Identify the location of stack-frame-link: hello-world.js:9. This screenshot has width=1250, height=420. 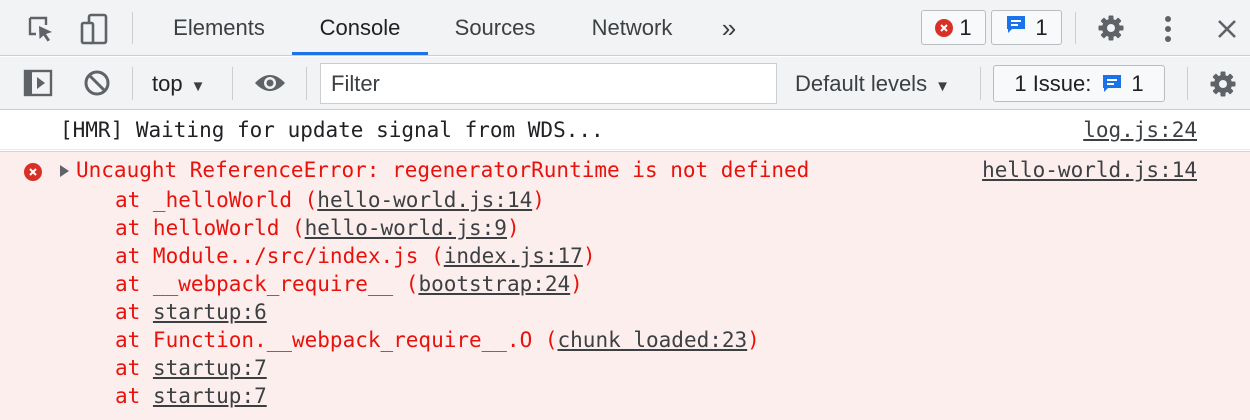
(406, 228).